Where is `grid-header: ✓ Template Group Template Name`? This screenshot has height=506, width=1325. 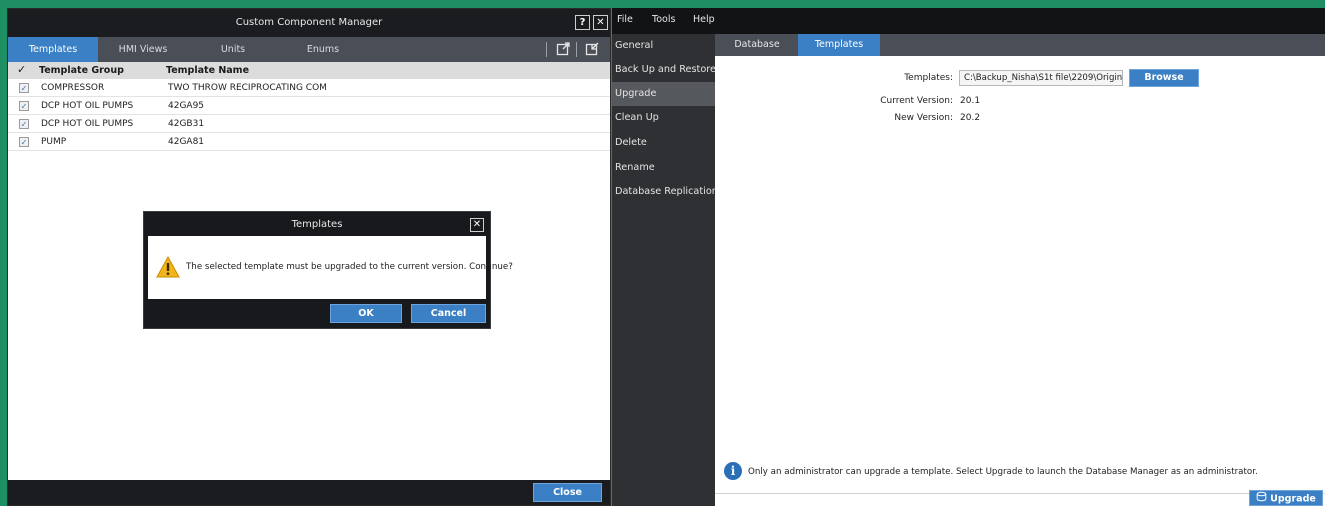
grid-header: ✓ Template Group Template Name is located at coordinates (309, 70).